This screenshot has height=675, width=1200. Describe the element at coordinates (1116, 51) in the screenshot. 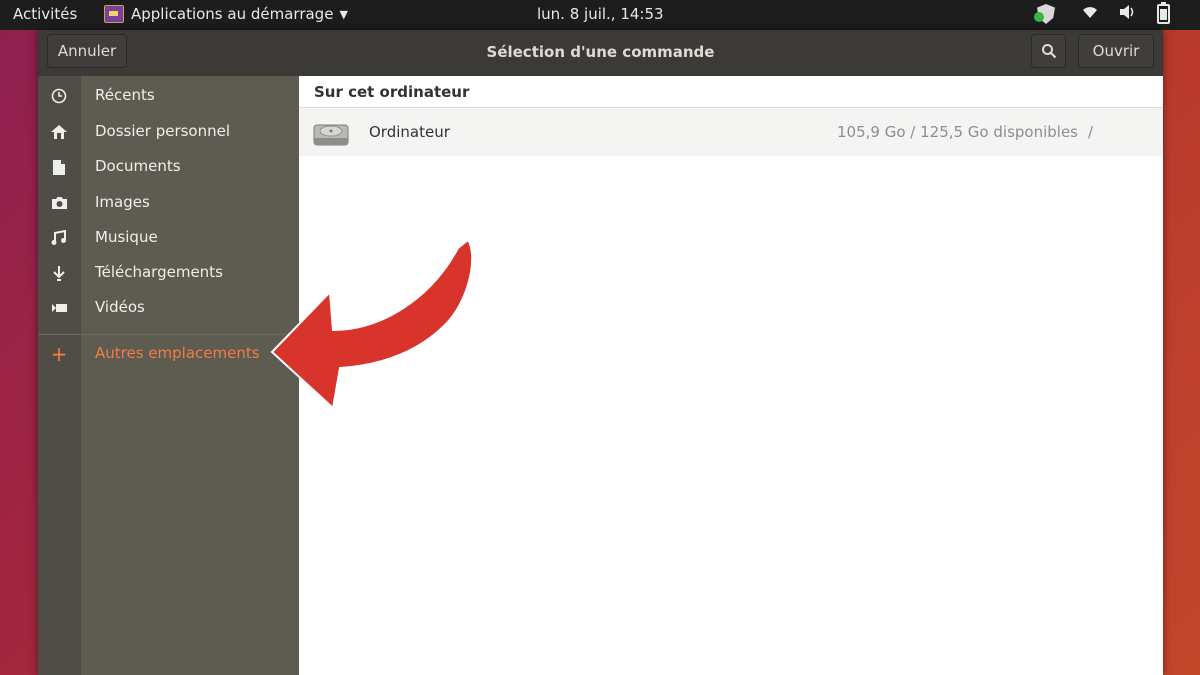

I see `open-button: Ouvrir` at that location.